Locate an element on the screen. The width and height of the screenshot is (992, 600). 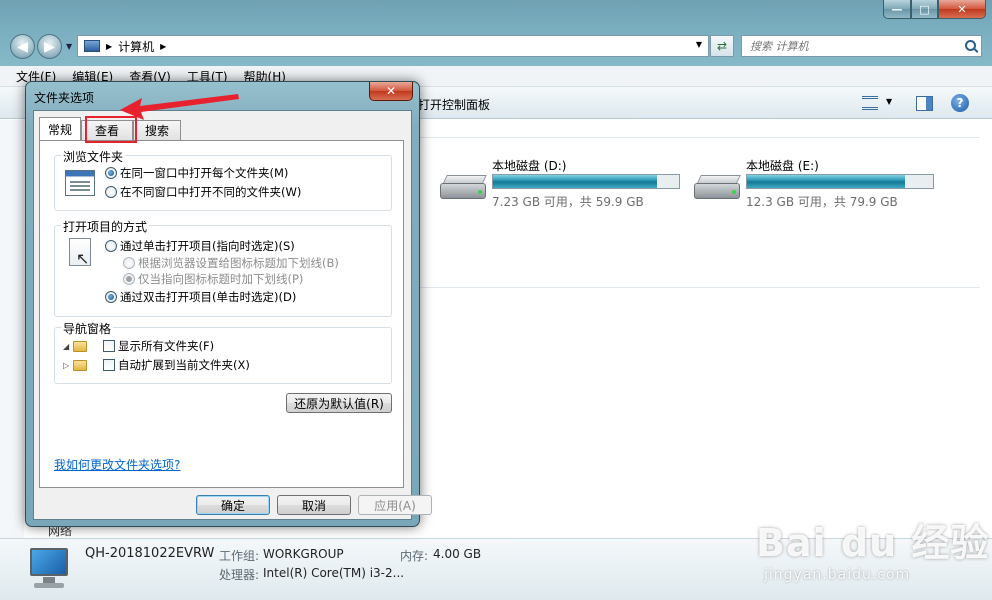
checkbox-show-all-folders: ◢ 显示所有文件夹(F) is located at coordinates (138, 346).